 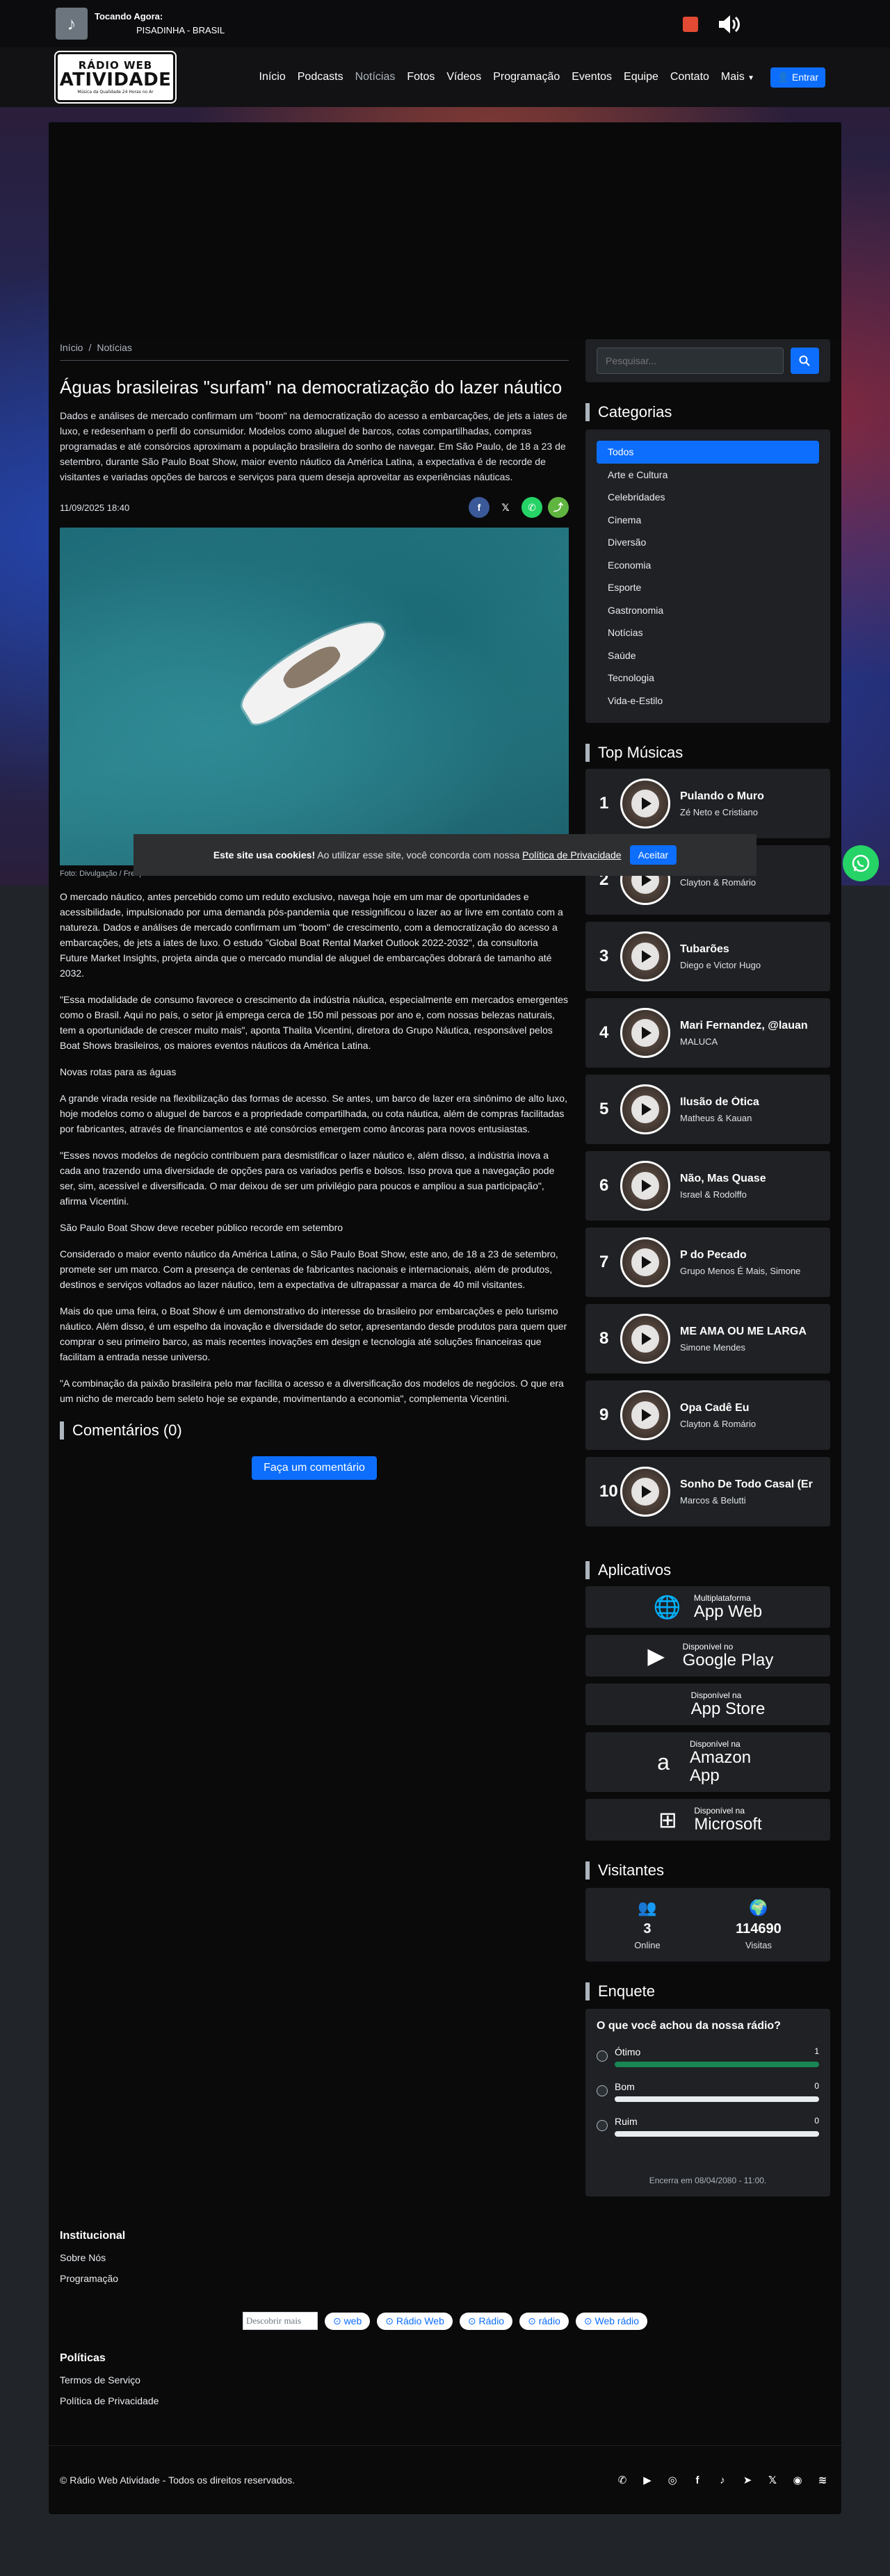 I want to click on footer-link: Programação, so click(x=445, y=2278).